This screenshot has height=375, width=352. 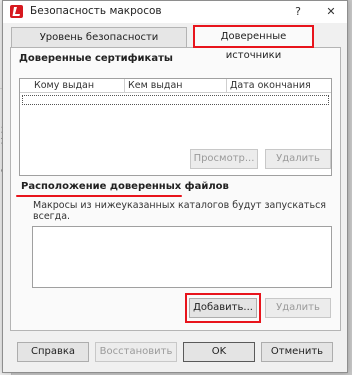 What do you see at coordinates (155, 85) in the screenshot?
I see `column-header: Кем выдан` at bounding box center [155, 85].